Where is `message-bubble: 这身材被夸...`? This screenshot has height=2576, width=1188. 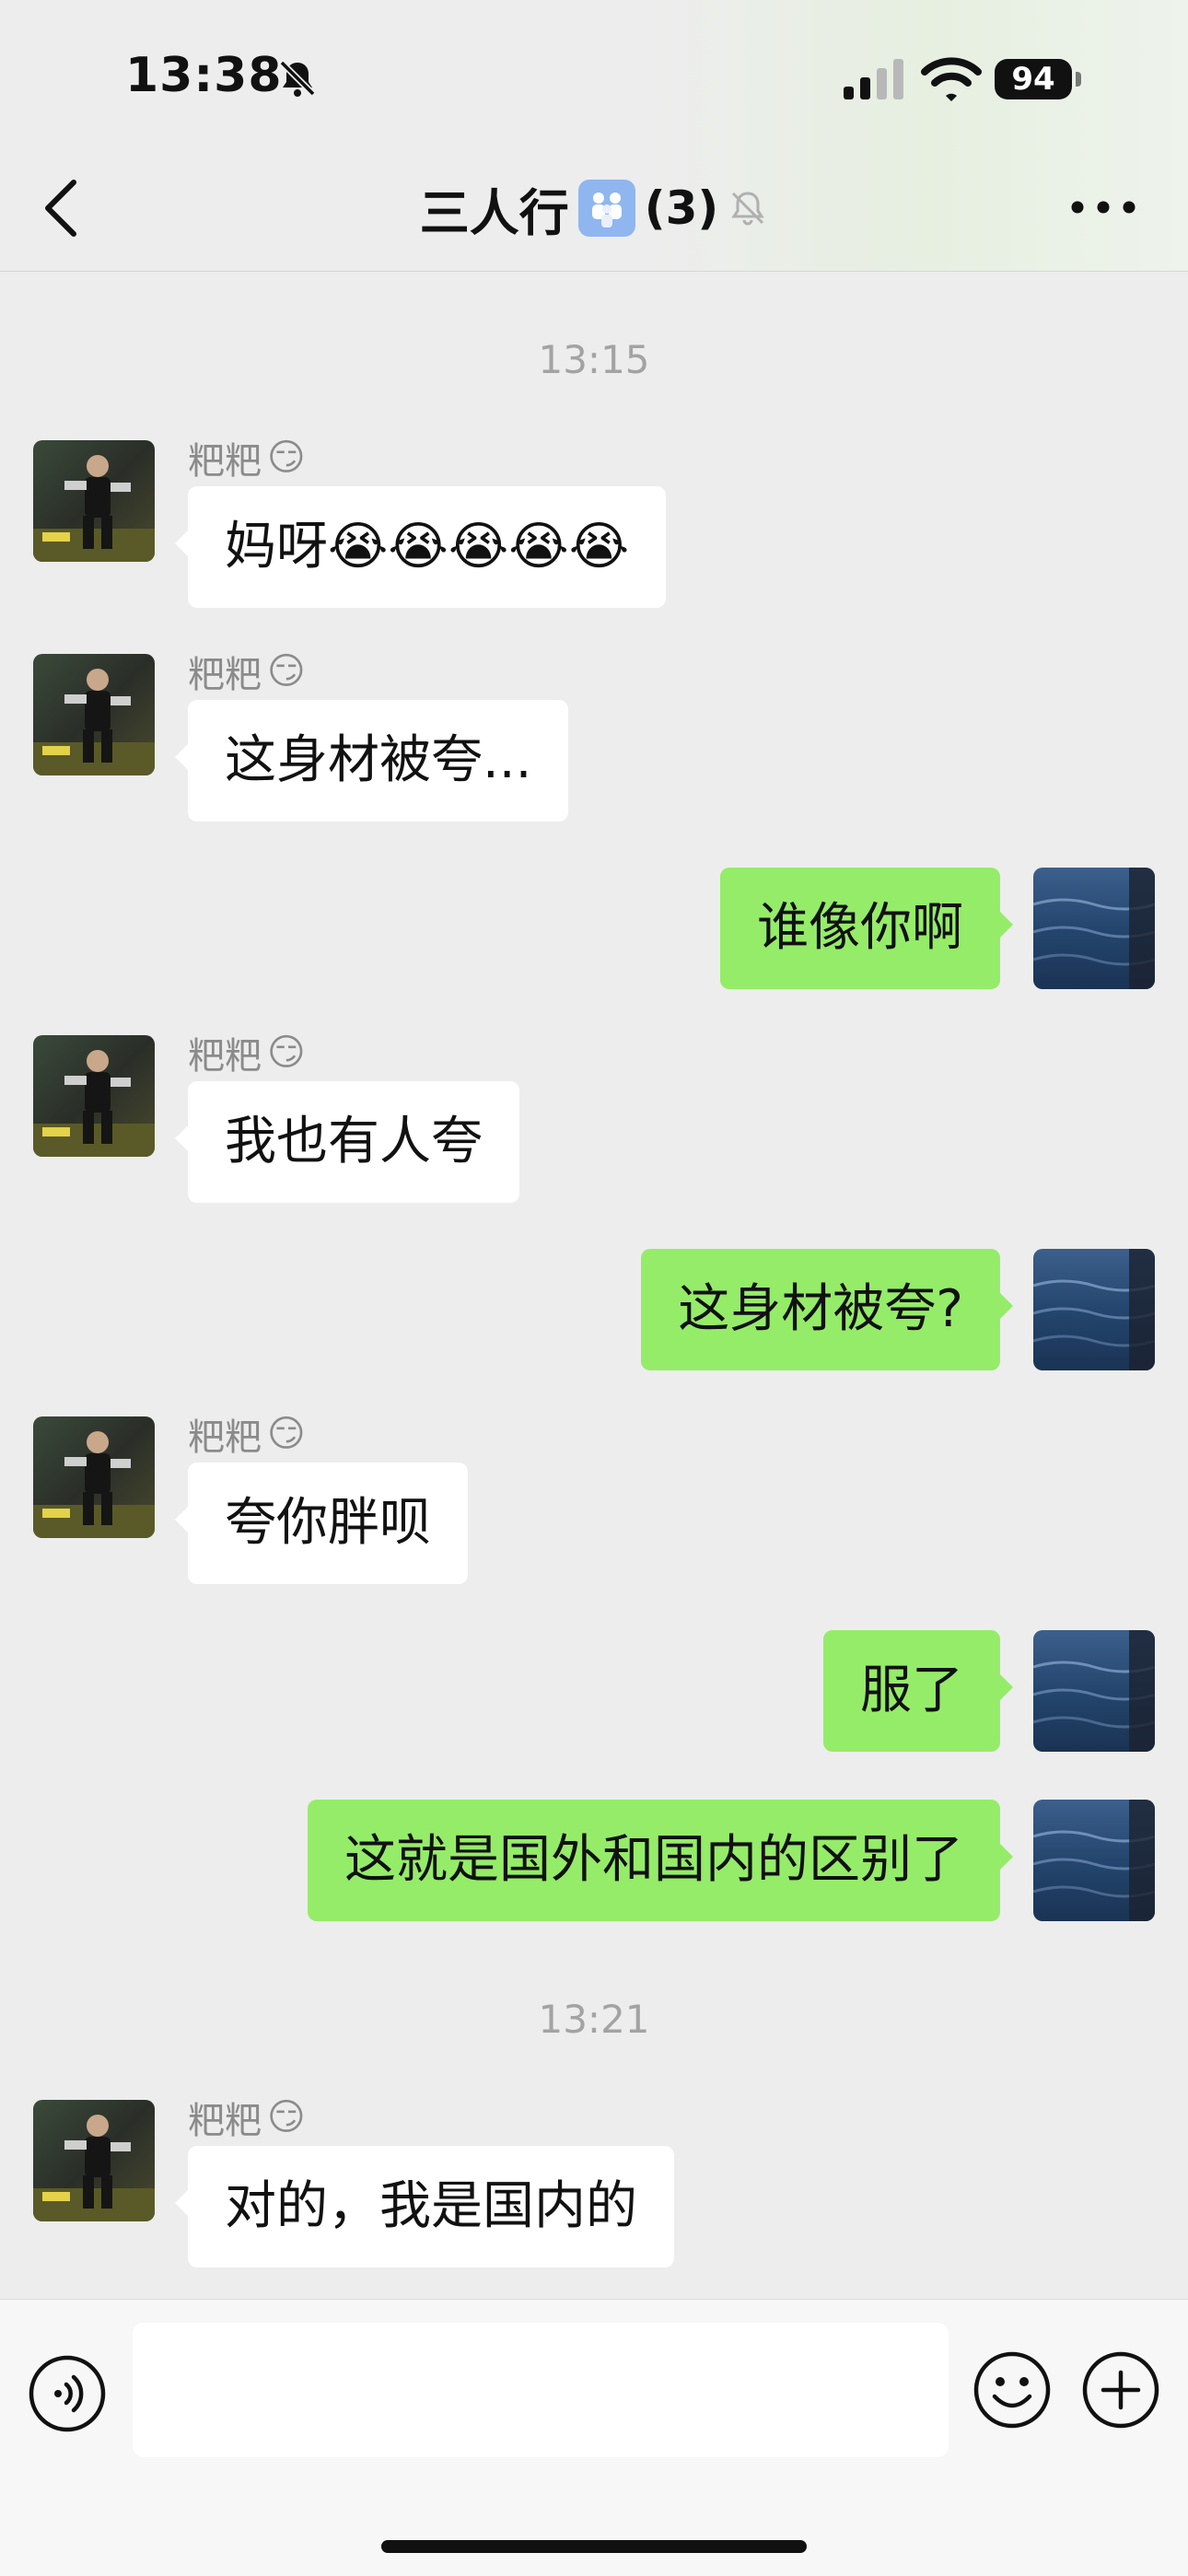 message-bubble: 这身材被夸... is located at coordinates (371, 761).